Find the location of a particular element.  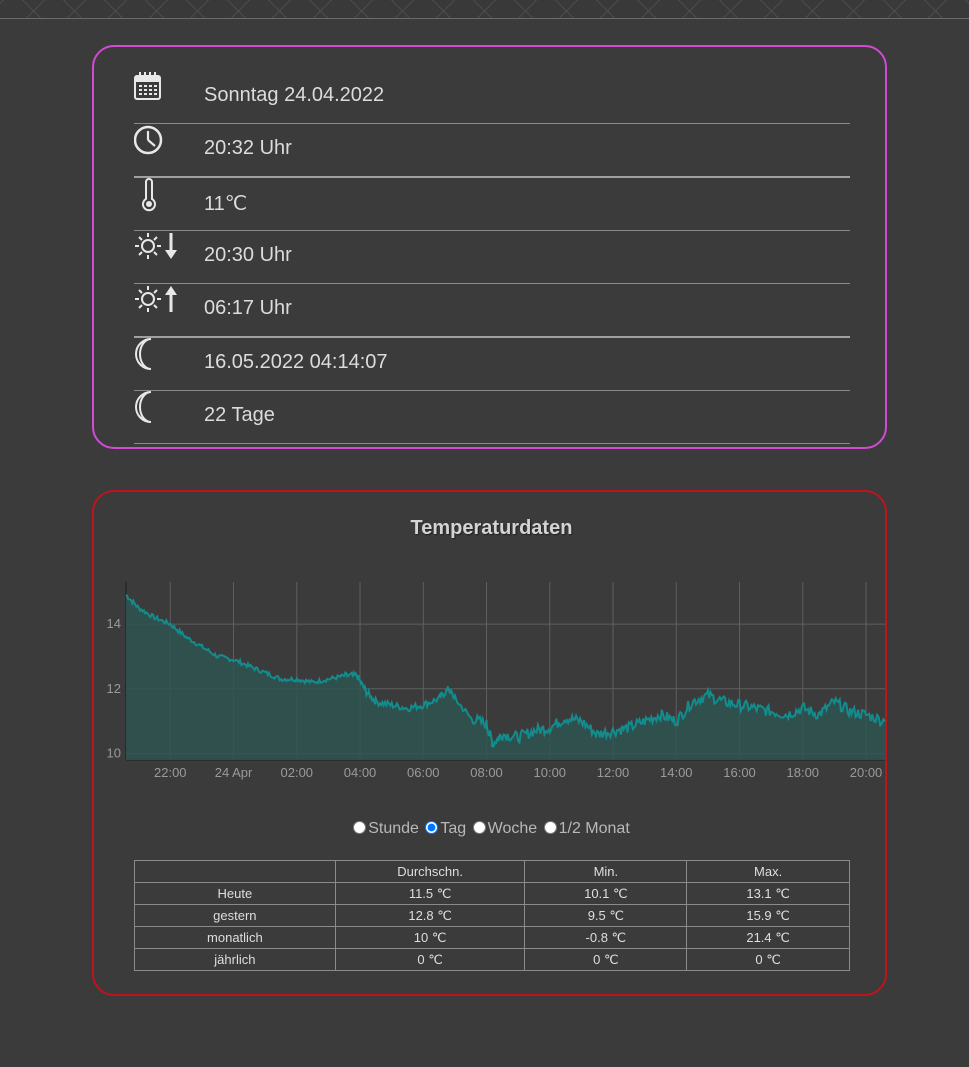

temperature-text: 11℃ is located at coordinates (226, 204).